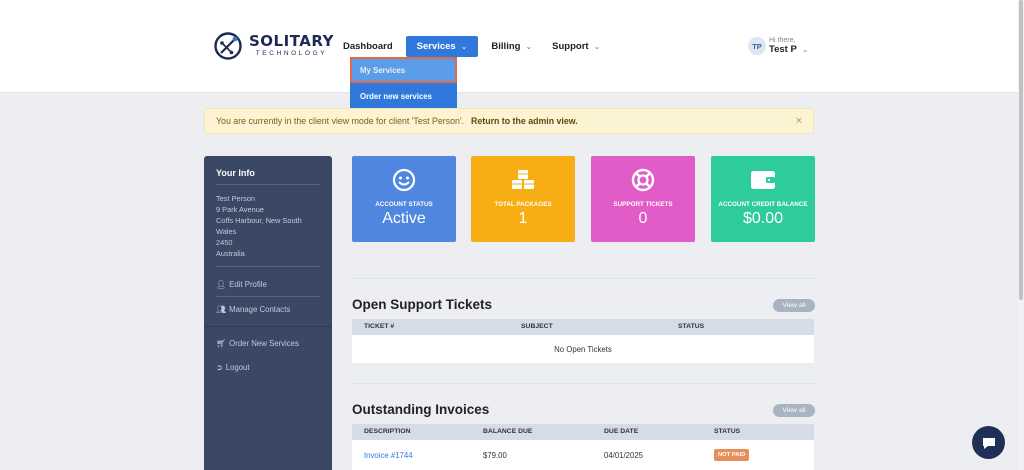 This screenshot has height=470, width=1024. What do you see at coordinates (240, 209) in the screenshot?
I see `address-line: 9 Park Avenue` at bounding box center [240, 209].